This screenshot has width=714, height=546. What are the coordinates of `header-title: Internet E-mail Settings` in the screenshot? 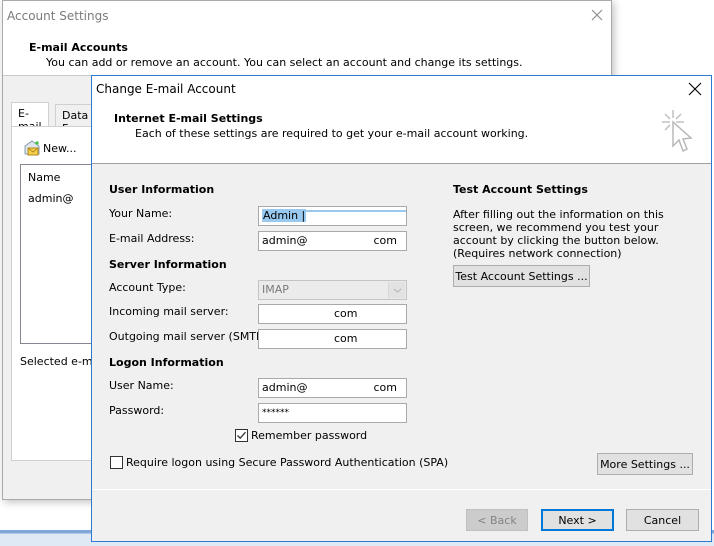 It's located at (188, 118).